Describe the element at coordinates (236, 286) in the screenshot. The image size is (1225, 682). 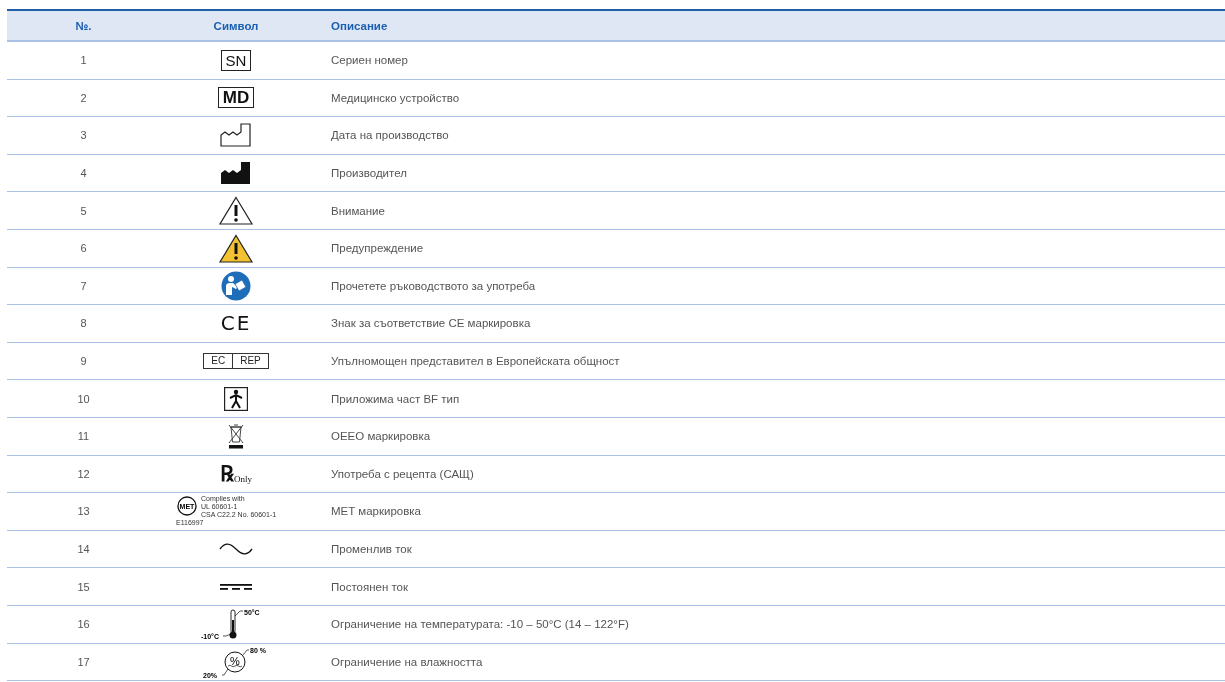
I see `manual-reading-icon` at that location.